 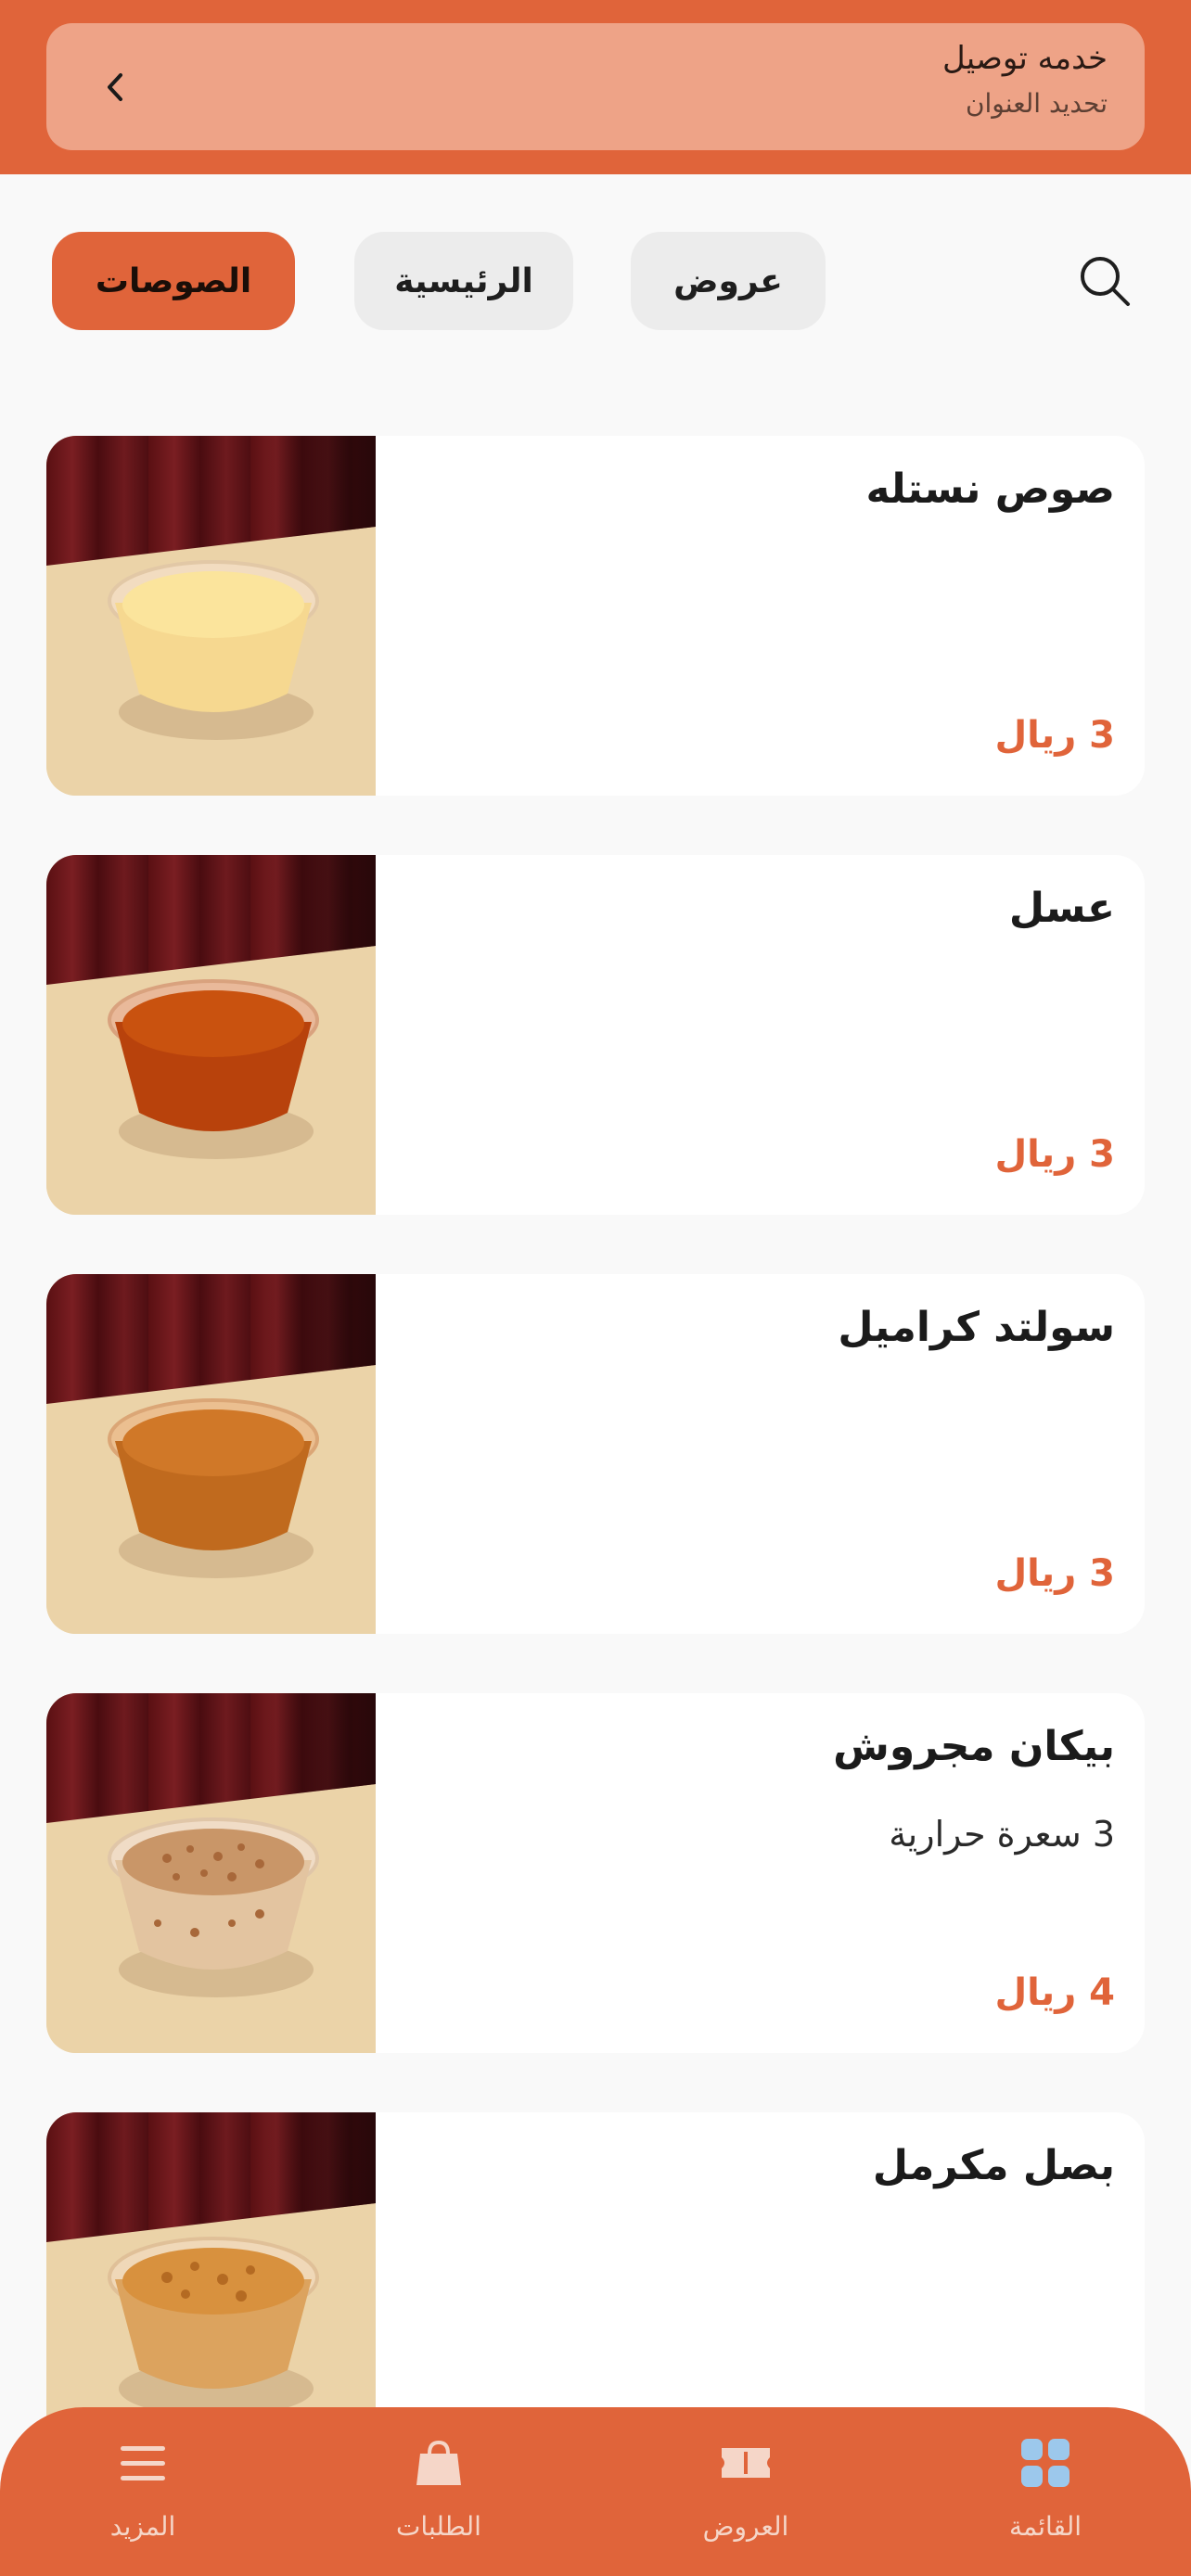 What do you see at coordinates (438, 2527) in the screenshot?
I see `nav-orders-label: الطلبات` at bounding box center [438, 2527].